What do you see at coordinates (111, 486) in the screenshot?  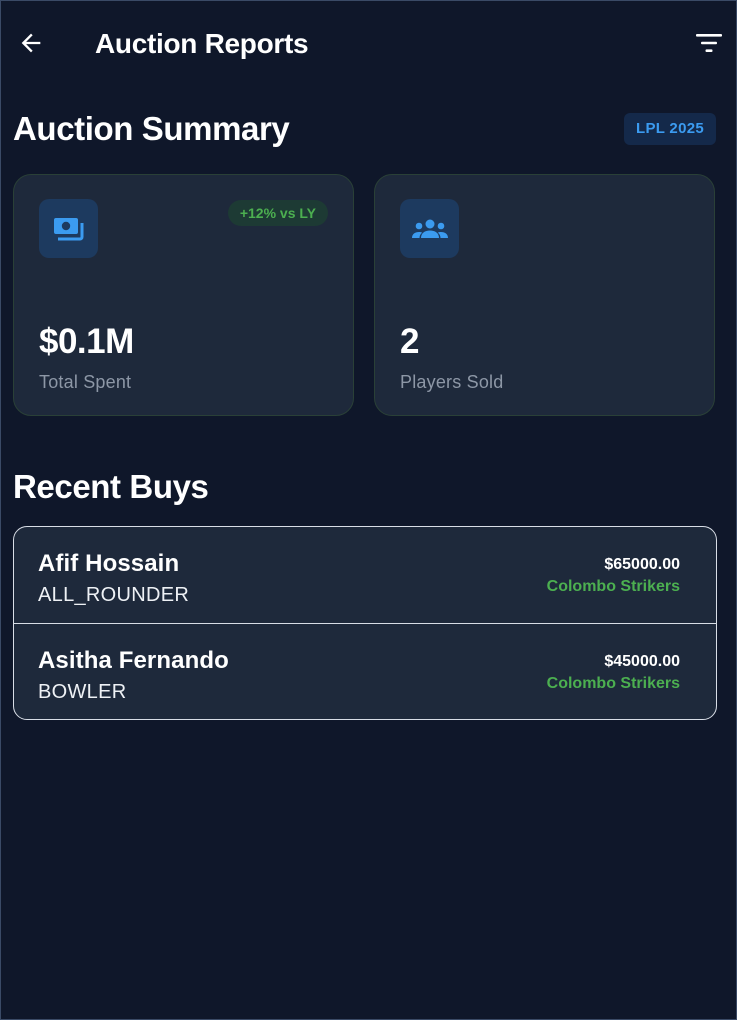 I see `recent-buys-heading: Recent Buys` at bounding box center [111, 486].